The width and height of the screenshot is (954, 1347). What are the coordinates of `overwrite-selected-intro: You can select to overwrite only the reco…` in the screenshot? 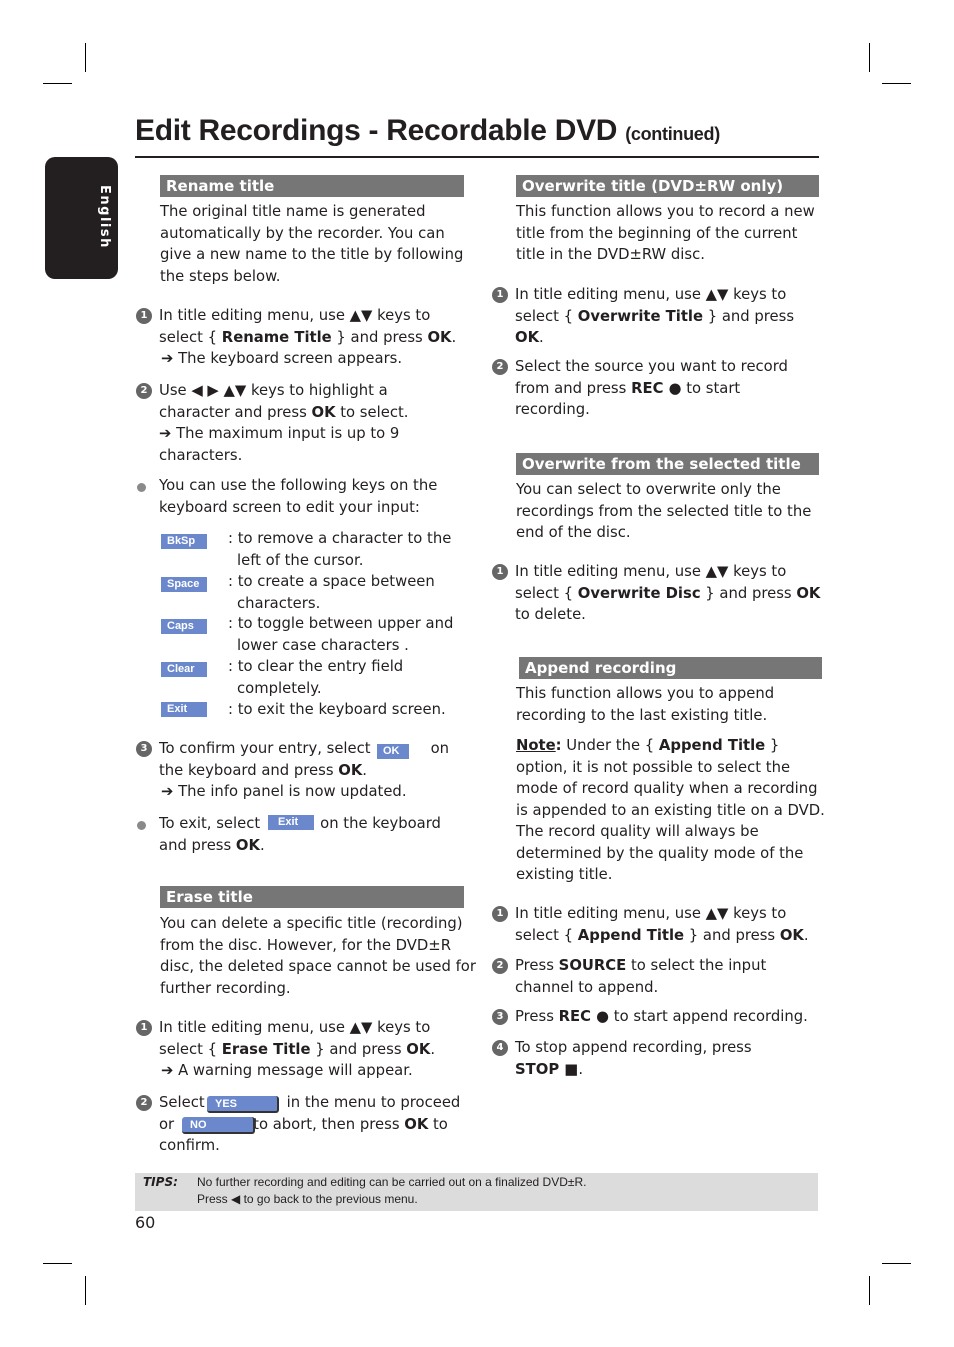 It's located at (664, 511).